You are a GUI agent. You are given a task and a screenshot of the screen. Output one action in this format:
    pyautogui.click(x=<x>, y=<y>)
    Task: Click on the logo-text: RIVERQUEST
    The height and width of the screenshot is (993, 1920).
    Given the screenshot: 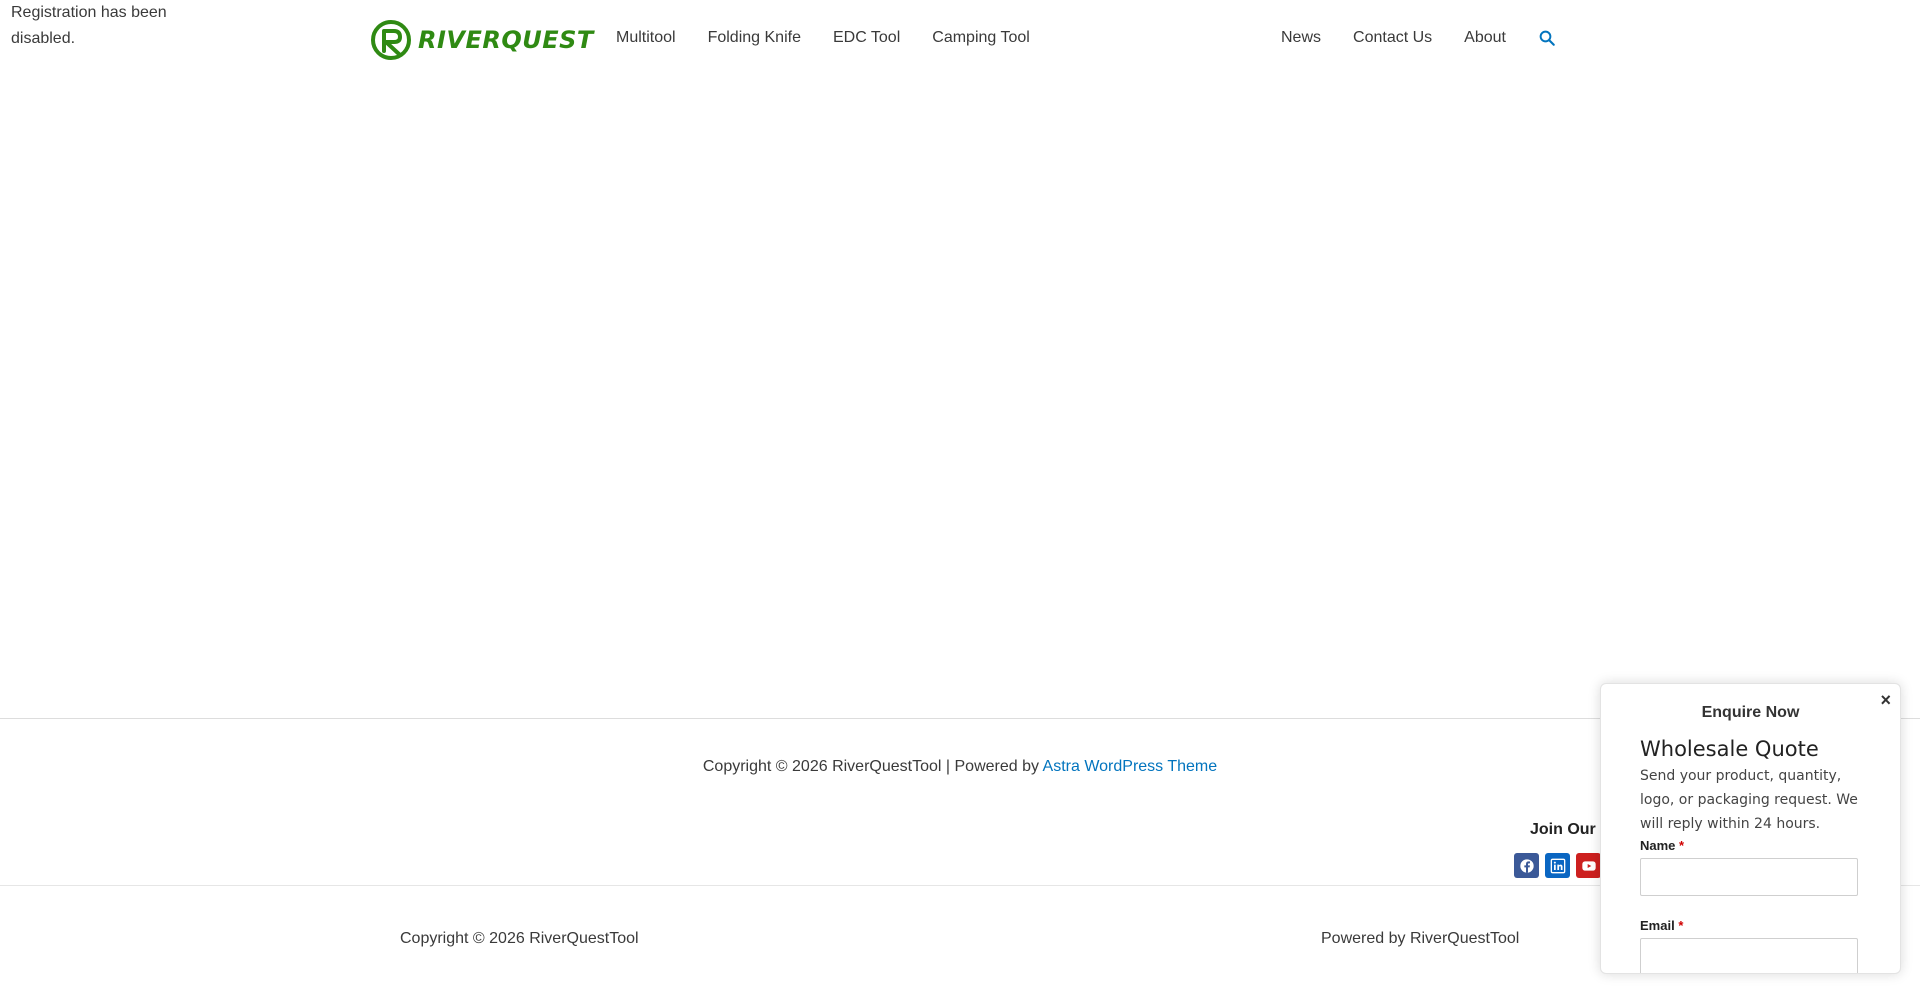 What is the action you would take?
    pyautogui.click(x=506, y=40)
    